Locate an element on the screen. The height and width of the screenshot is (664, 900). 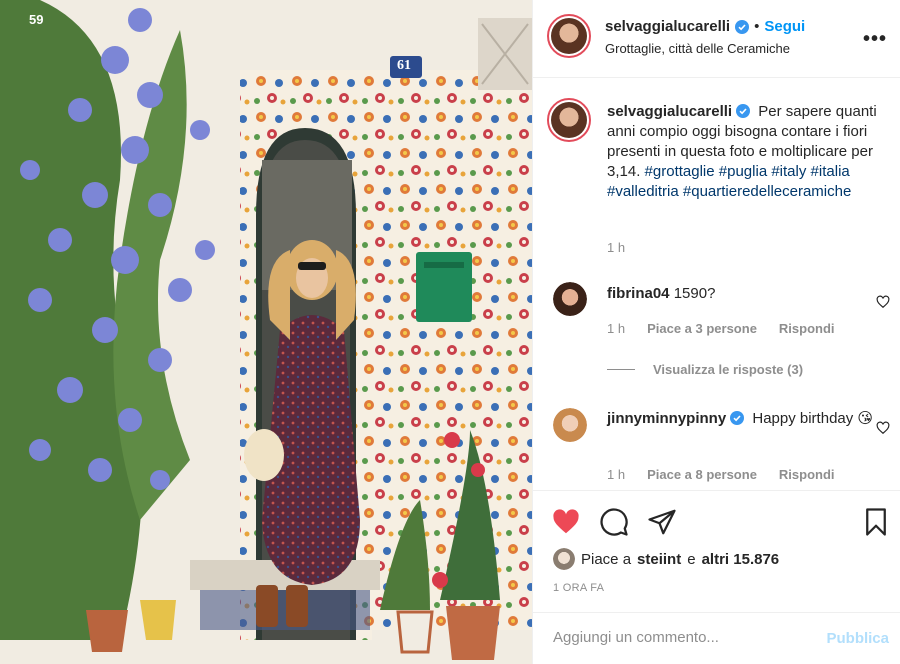
hashtag-link: #quartieredelleceramiche is located at coordinates (767, 191).